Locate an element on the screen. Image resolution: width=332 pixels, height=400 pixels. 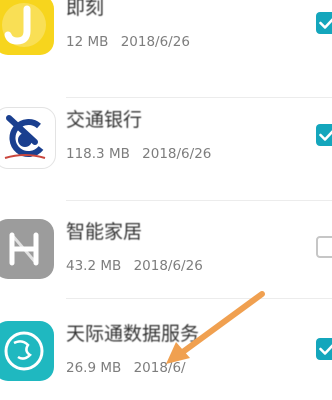
app-name: 天际通数据服务 is located at coordinates (133, 334).